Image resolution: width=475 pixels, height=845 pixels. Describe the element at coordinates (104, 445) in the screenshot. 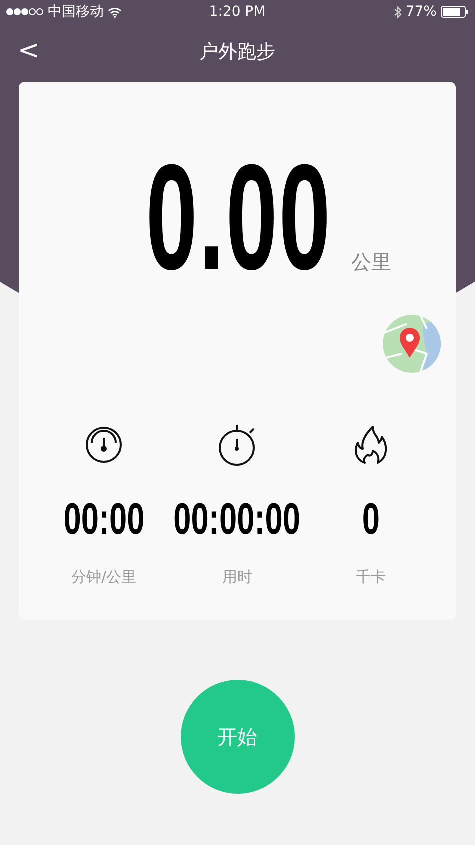

I see `speedometer-icon` at that location.